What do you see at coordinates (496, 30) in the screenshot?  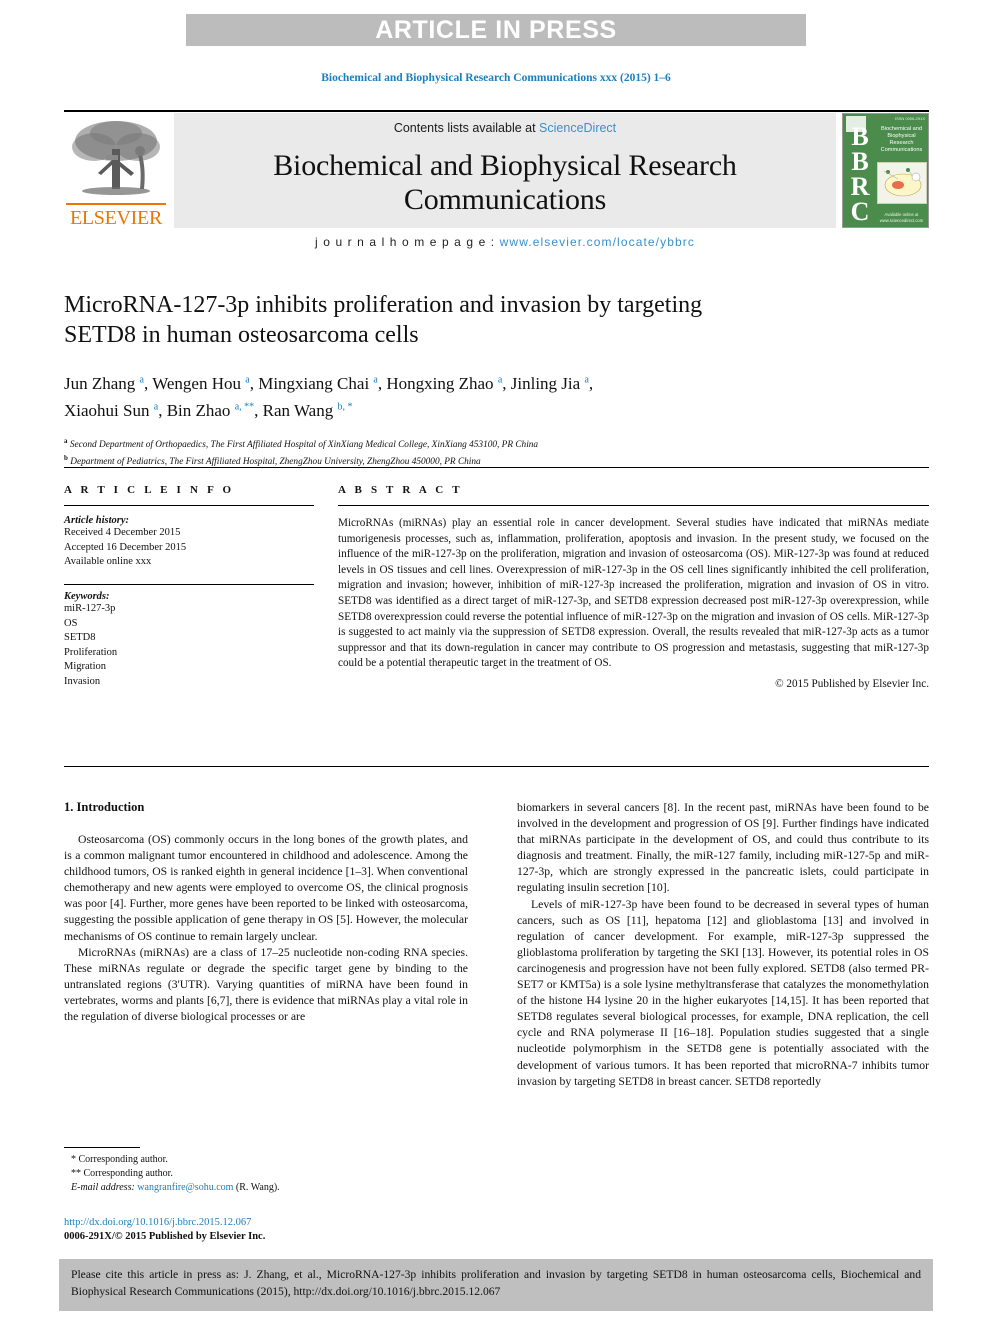 I see `article-in-press-banner: ARTICLE IN PRESS` at bounding box center [496, 30].